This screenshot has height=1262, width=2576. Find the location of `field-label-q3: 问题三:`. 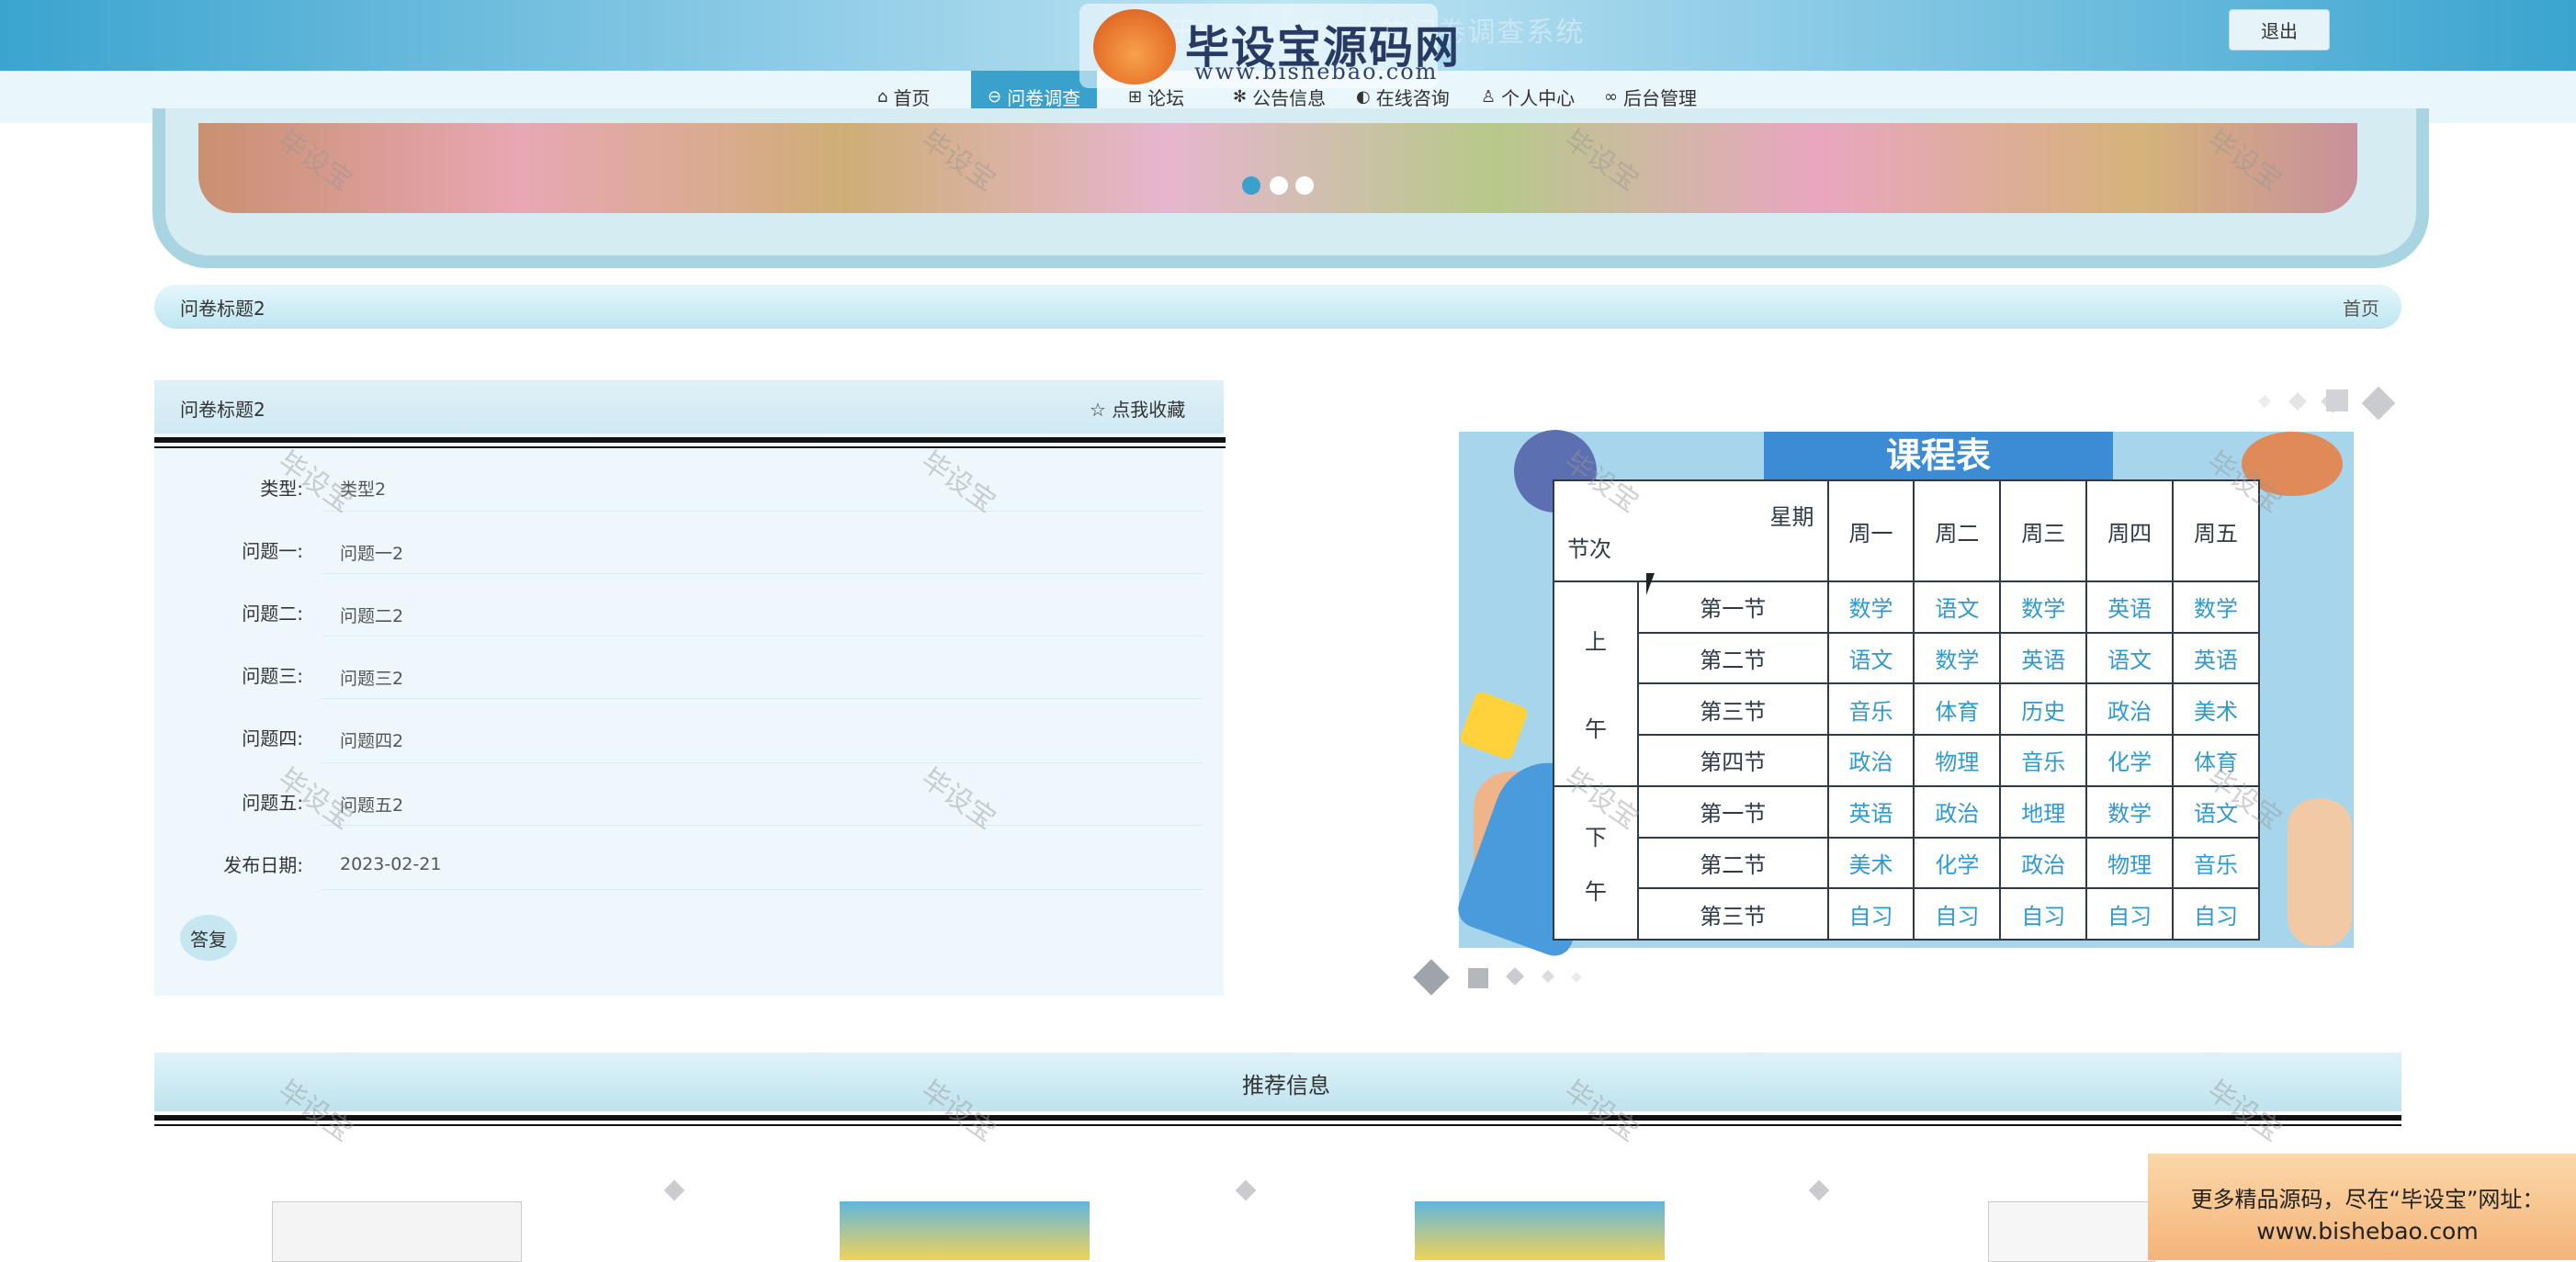

field-label-q3: 问题三: is located at coordinates (272, 676).